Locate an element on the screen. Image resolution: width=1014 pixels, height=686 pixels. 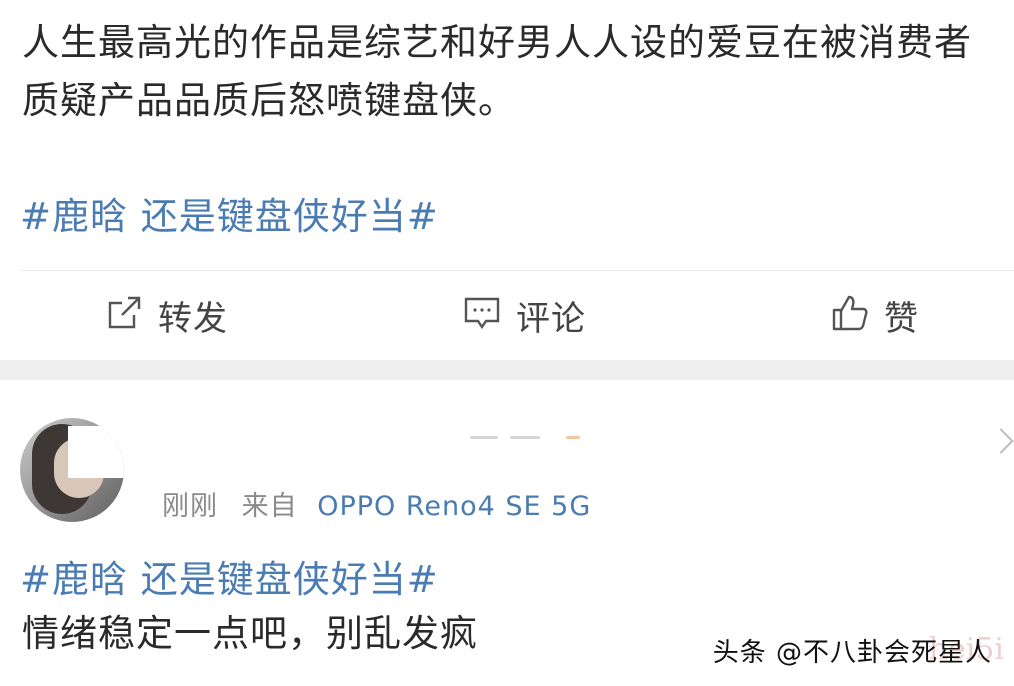
post-source-device: OPPO Reno4 SE 5G is located at coordinates (454, 506).